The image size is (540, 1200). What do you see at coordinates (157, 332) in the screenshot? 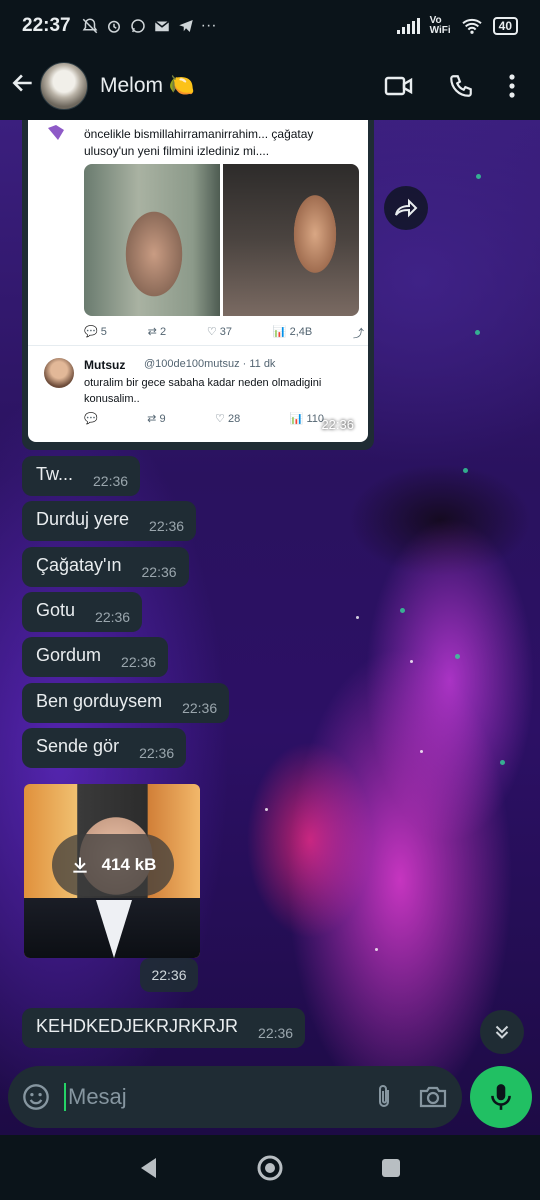
I see `retweet-count: ⇄ 2` at bounding box center [157, 332].